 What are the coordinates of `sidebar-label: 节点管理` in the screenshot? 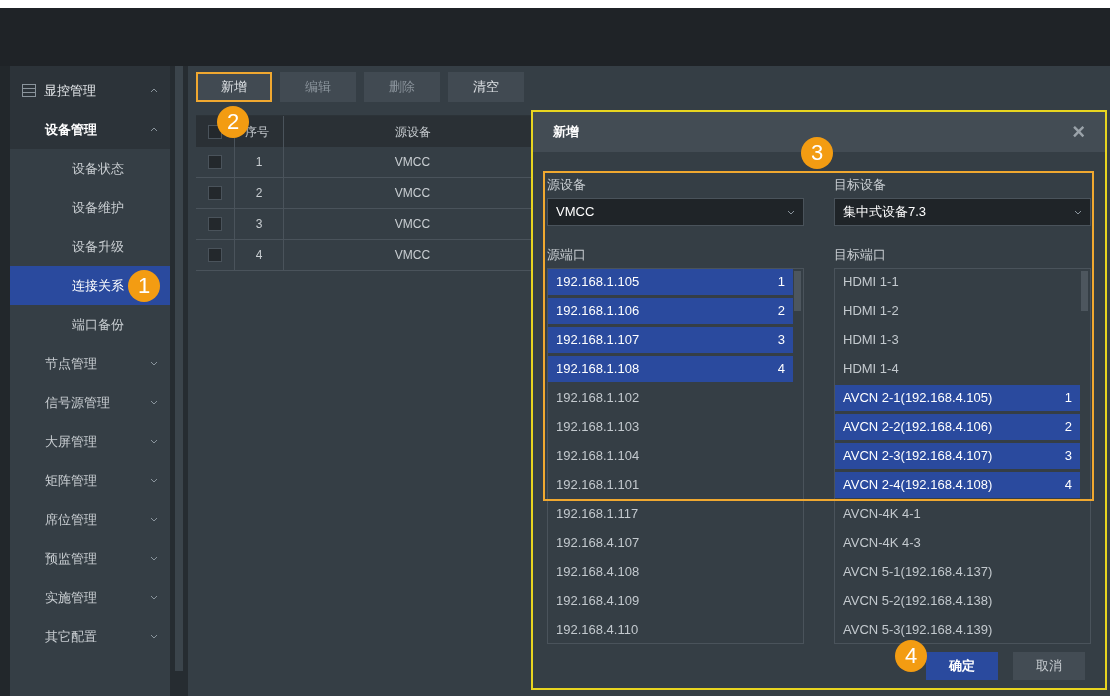 It's located at (71, 363).